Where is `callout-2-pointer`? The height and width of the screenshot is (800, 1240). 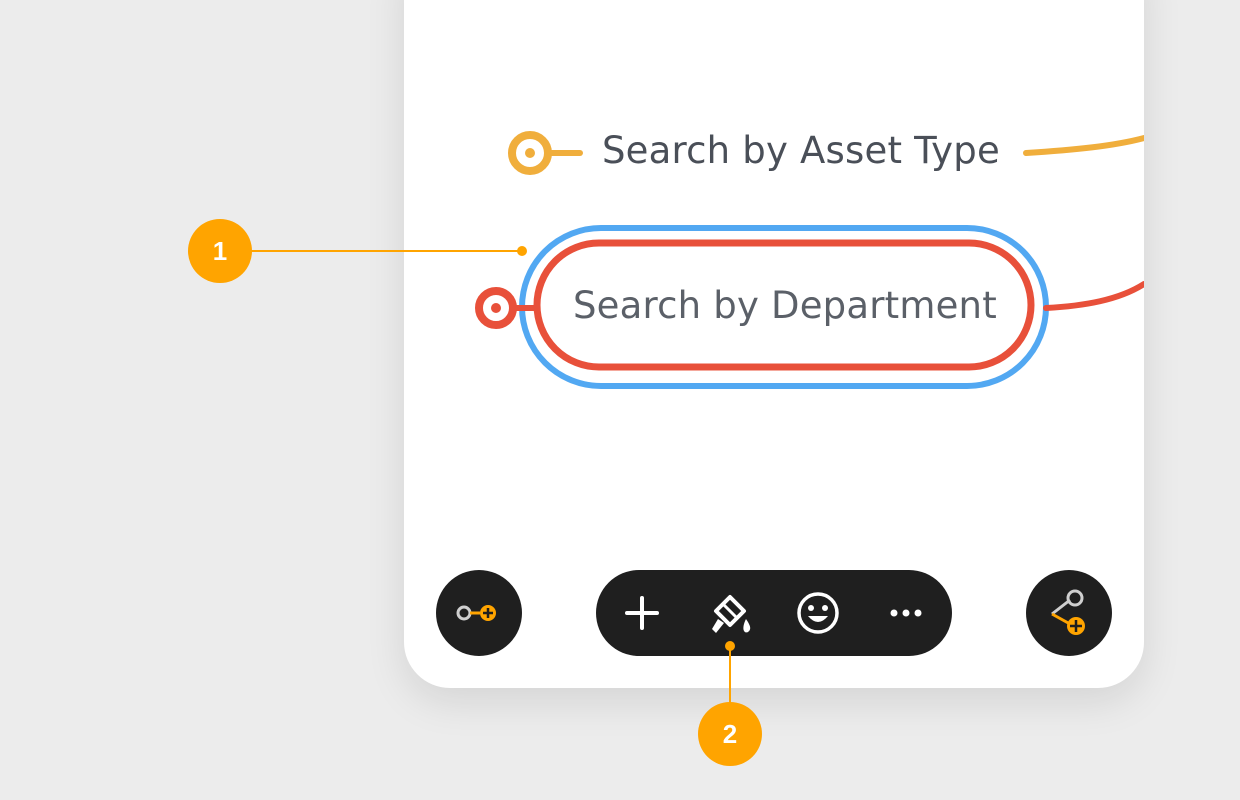 callout-2-pointer is located at coordinates (730, 646).